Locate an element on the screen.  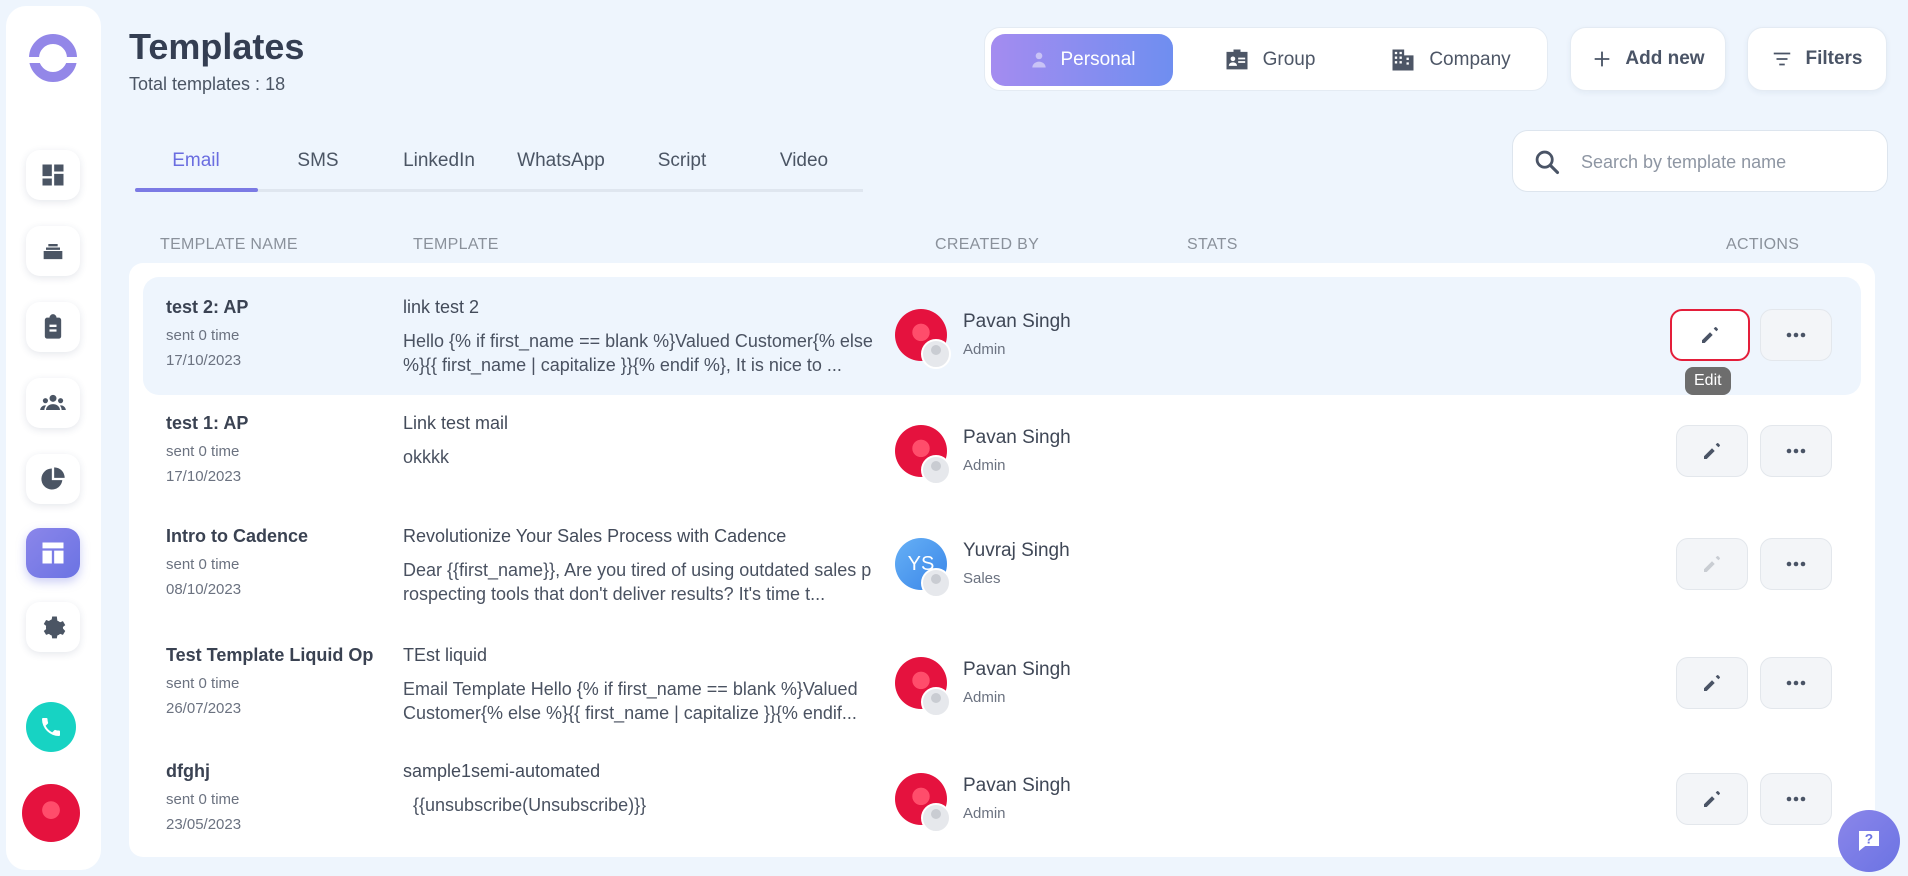
filter-icon is located at coordinates (1782, 59).